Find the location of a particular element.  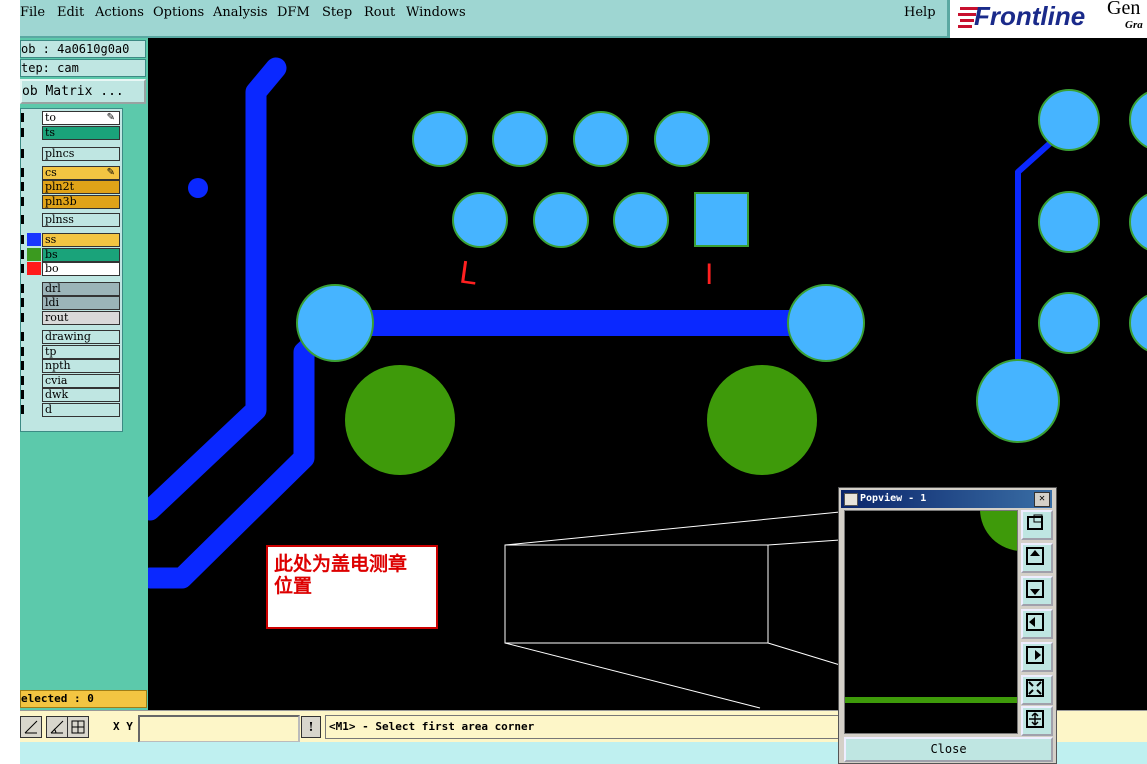

layer-row-rout: rout is located at coordinates (70, 318).